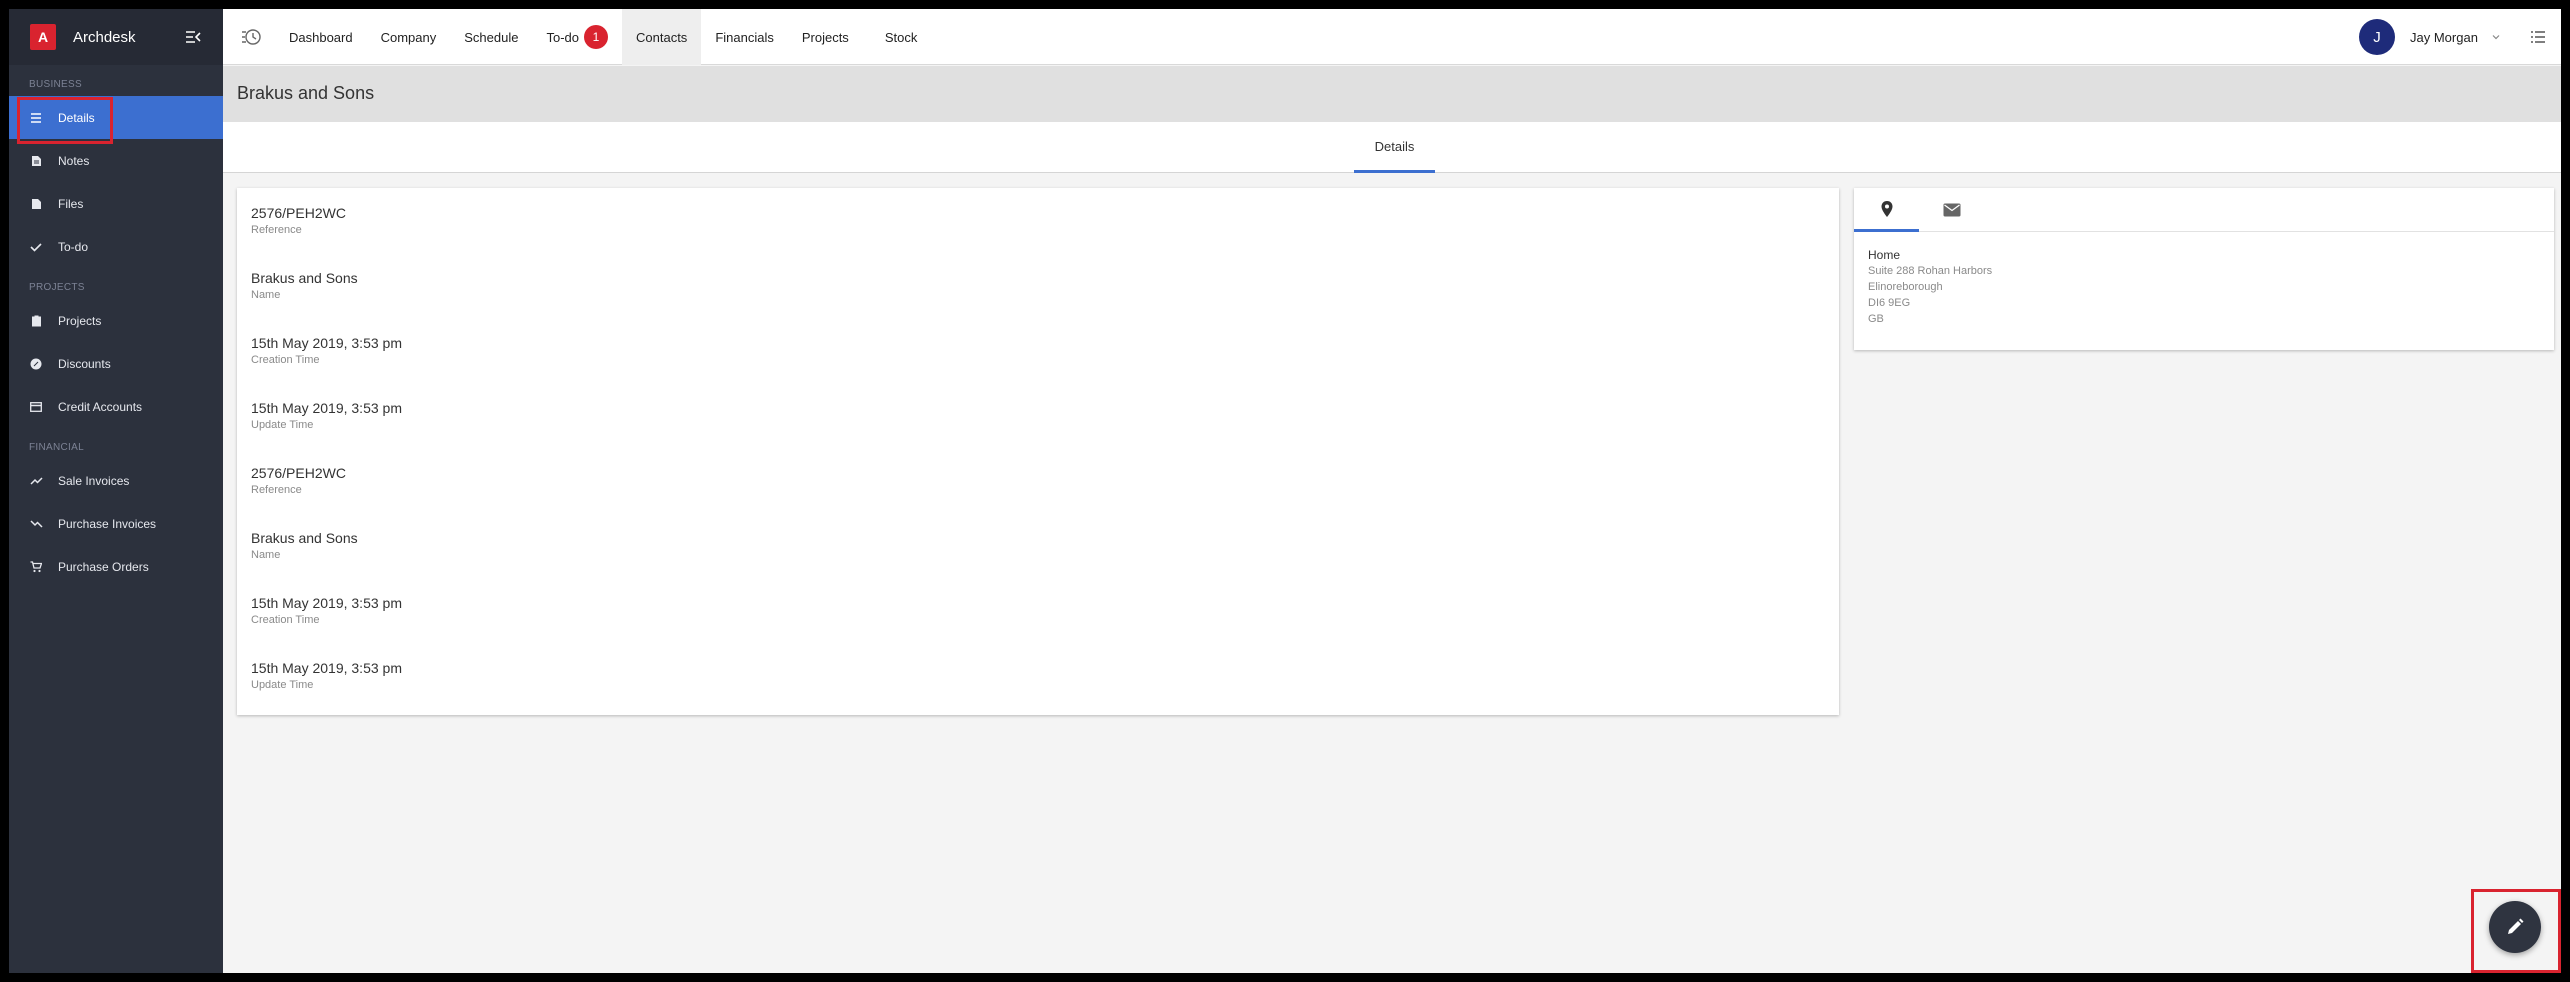  I want to click on page-header: Brakus and Sons, so click(1392, 94).